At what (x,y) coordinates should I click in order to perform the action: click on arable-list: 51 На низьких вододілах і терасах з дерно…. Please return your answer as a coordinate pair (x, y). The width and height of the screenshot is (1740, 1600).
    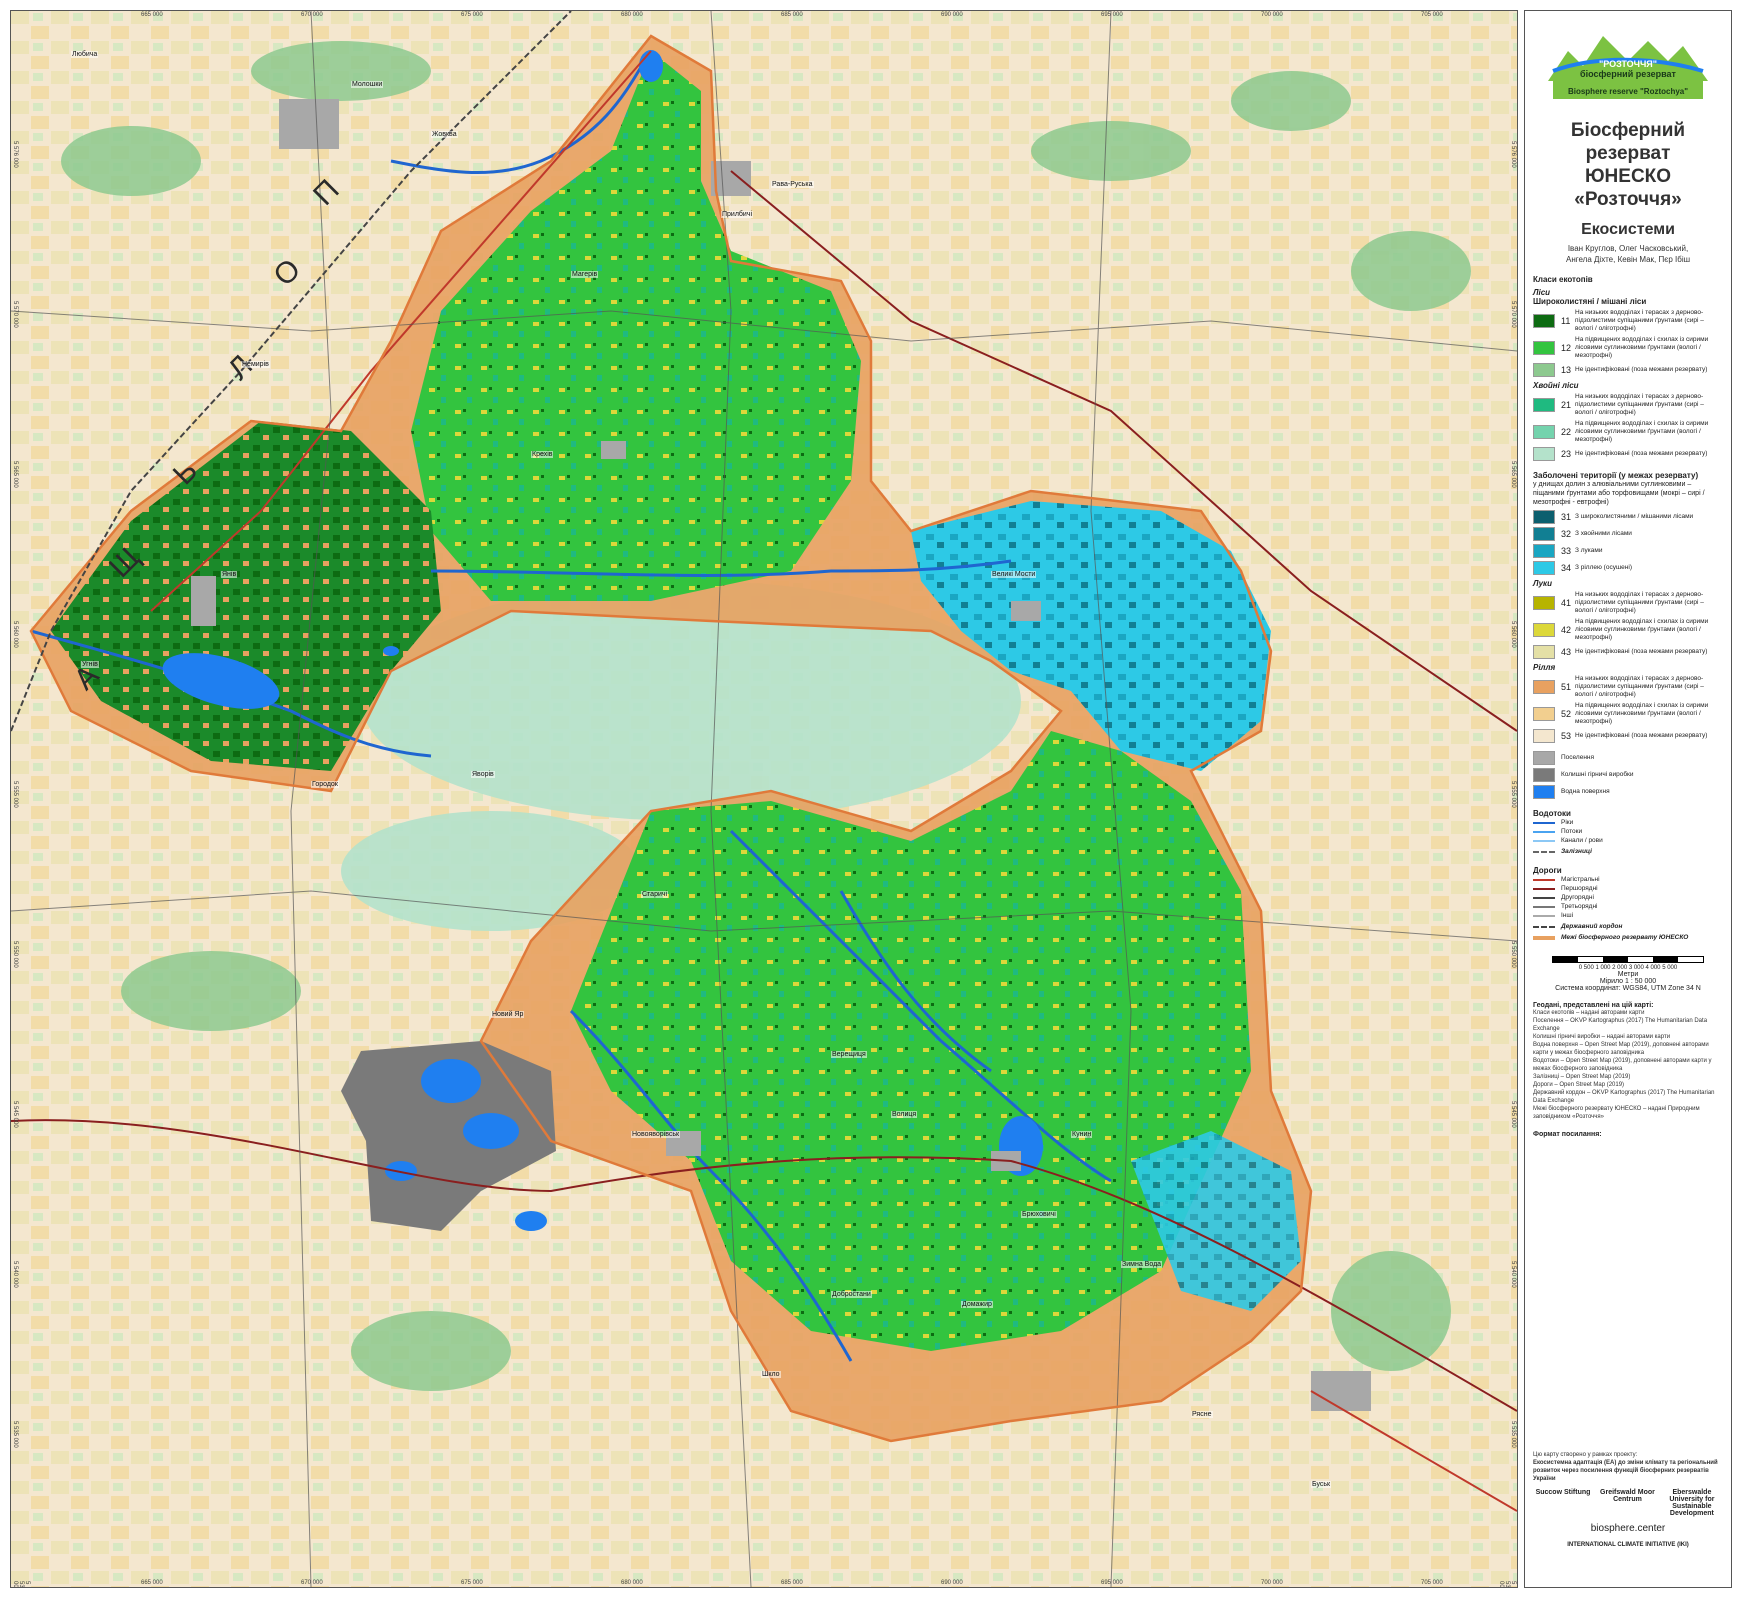
    Looking at the image, I should click on (1628, 709).